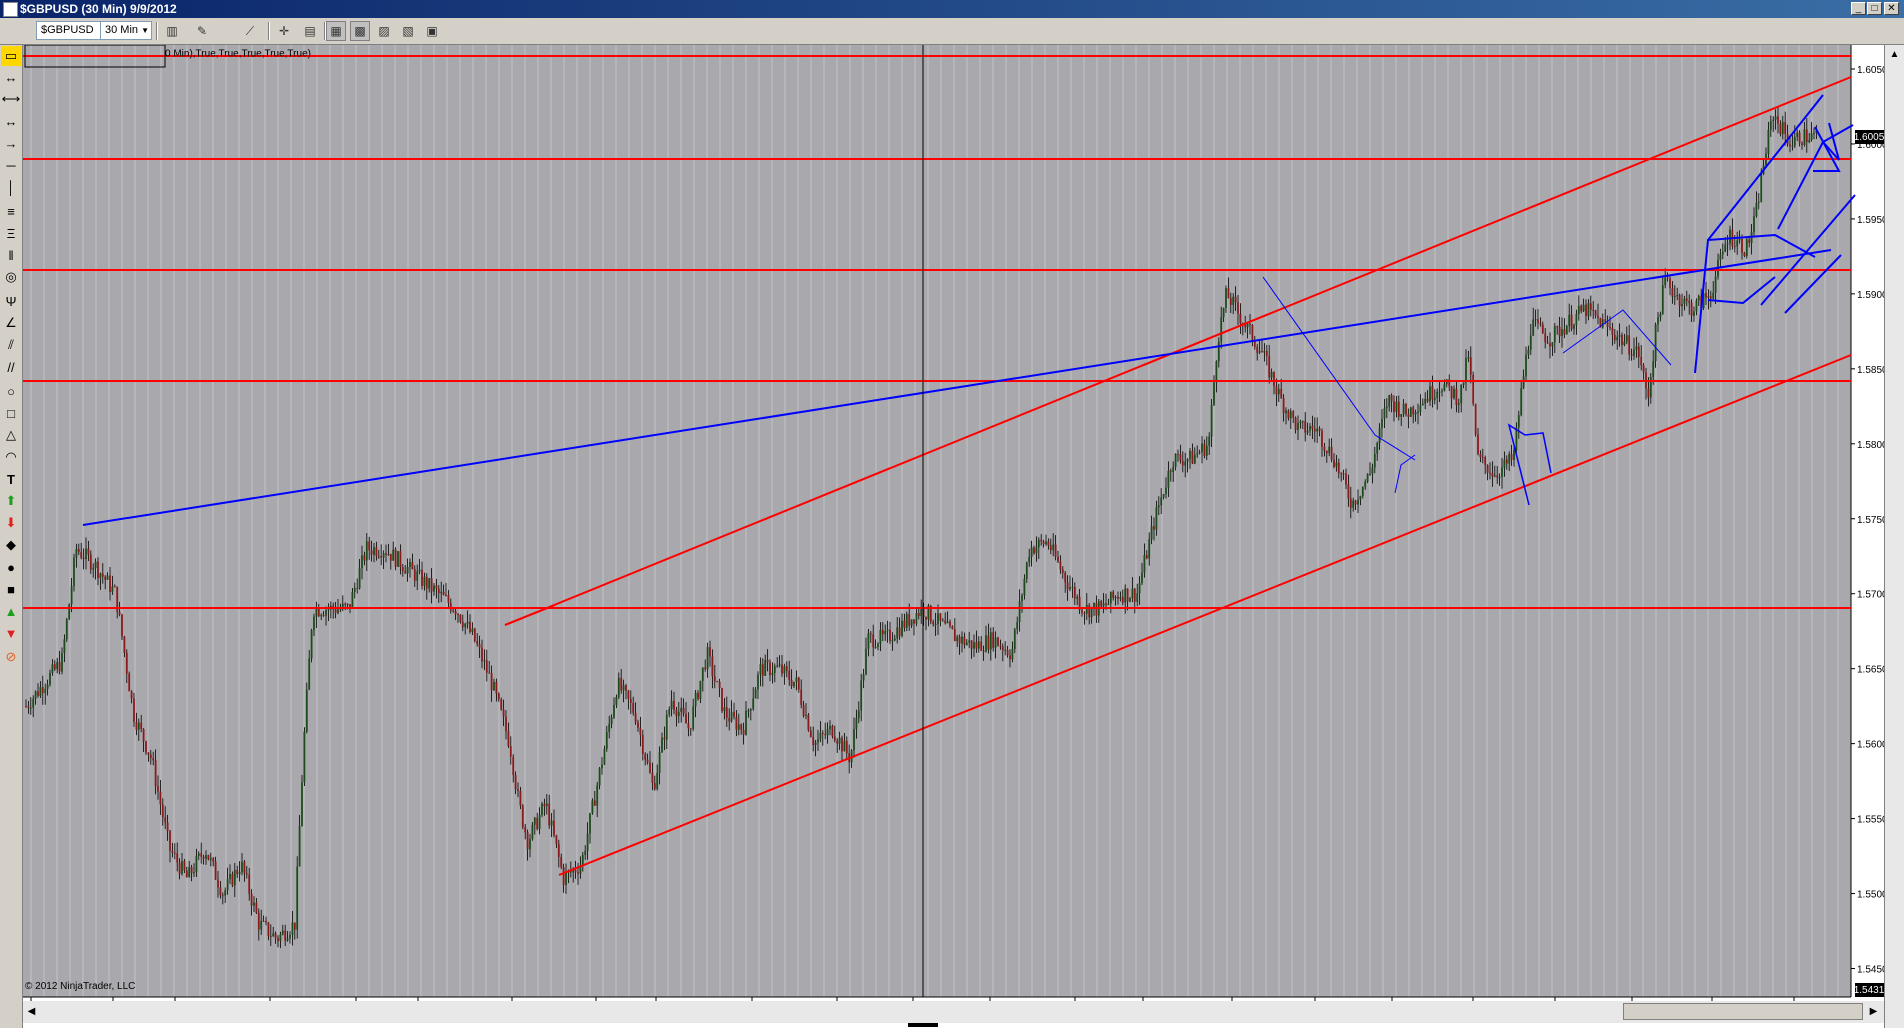 Image resolution: width=1904 pixels, height=1028 pixels. I want to click on properties-icon: ▧, so click(408, 31).